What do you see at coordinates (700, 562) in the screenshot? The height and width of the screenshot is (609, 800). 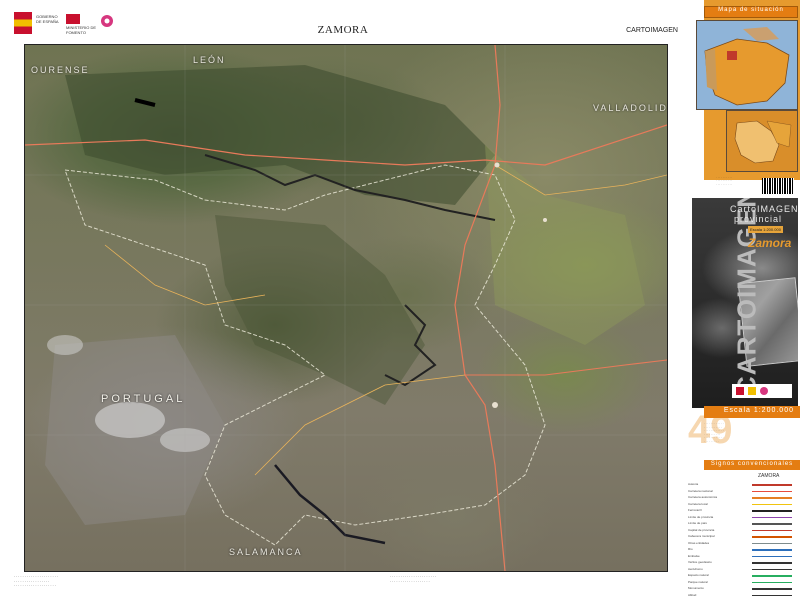 I see `legend-label: Vértice geodésico` at bounding box center [700, 562].